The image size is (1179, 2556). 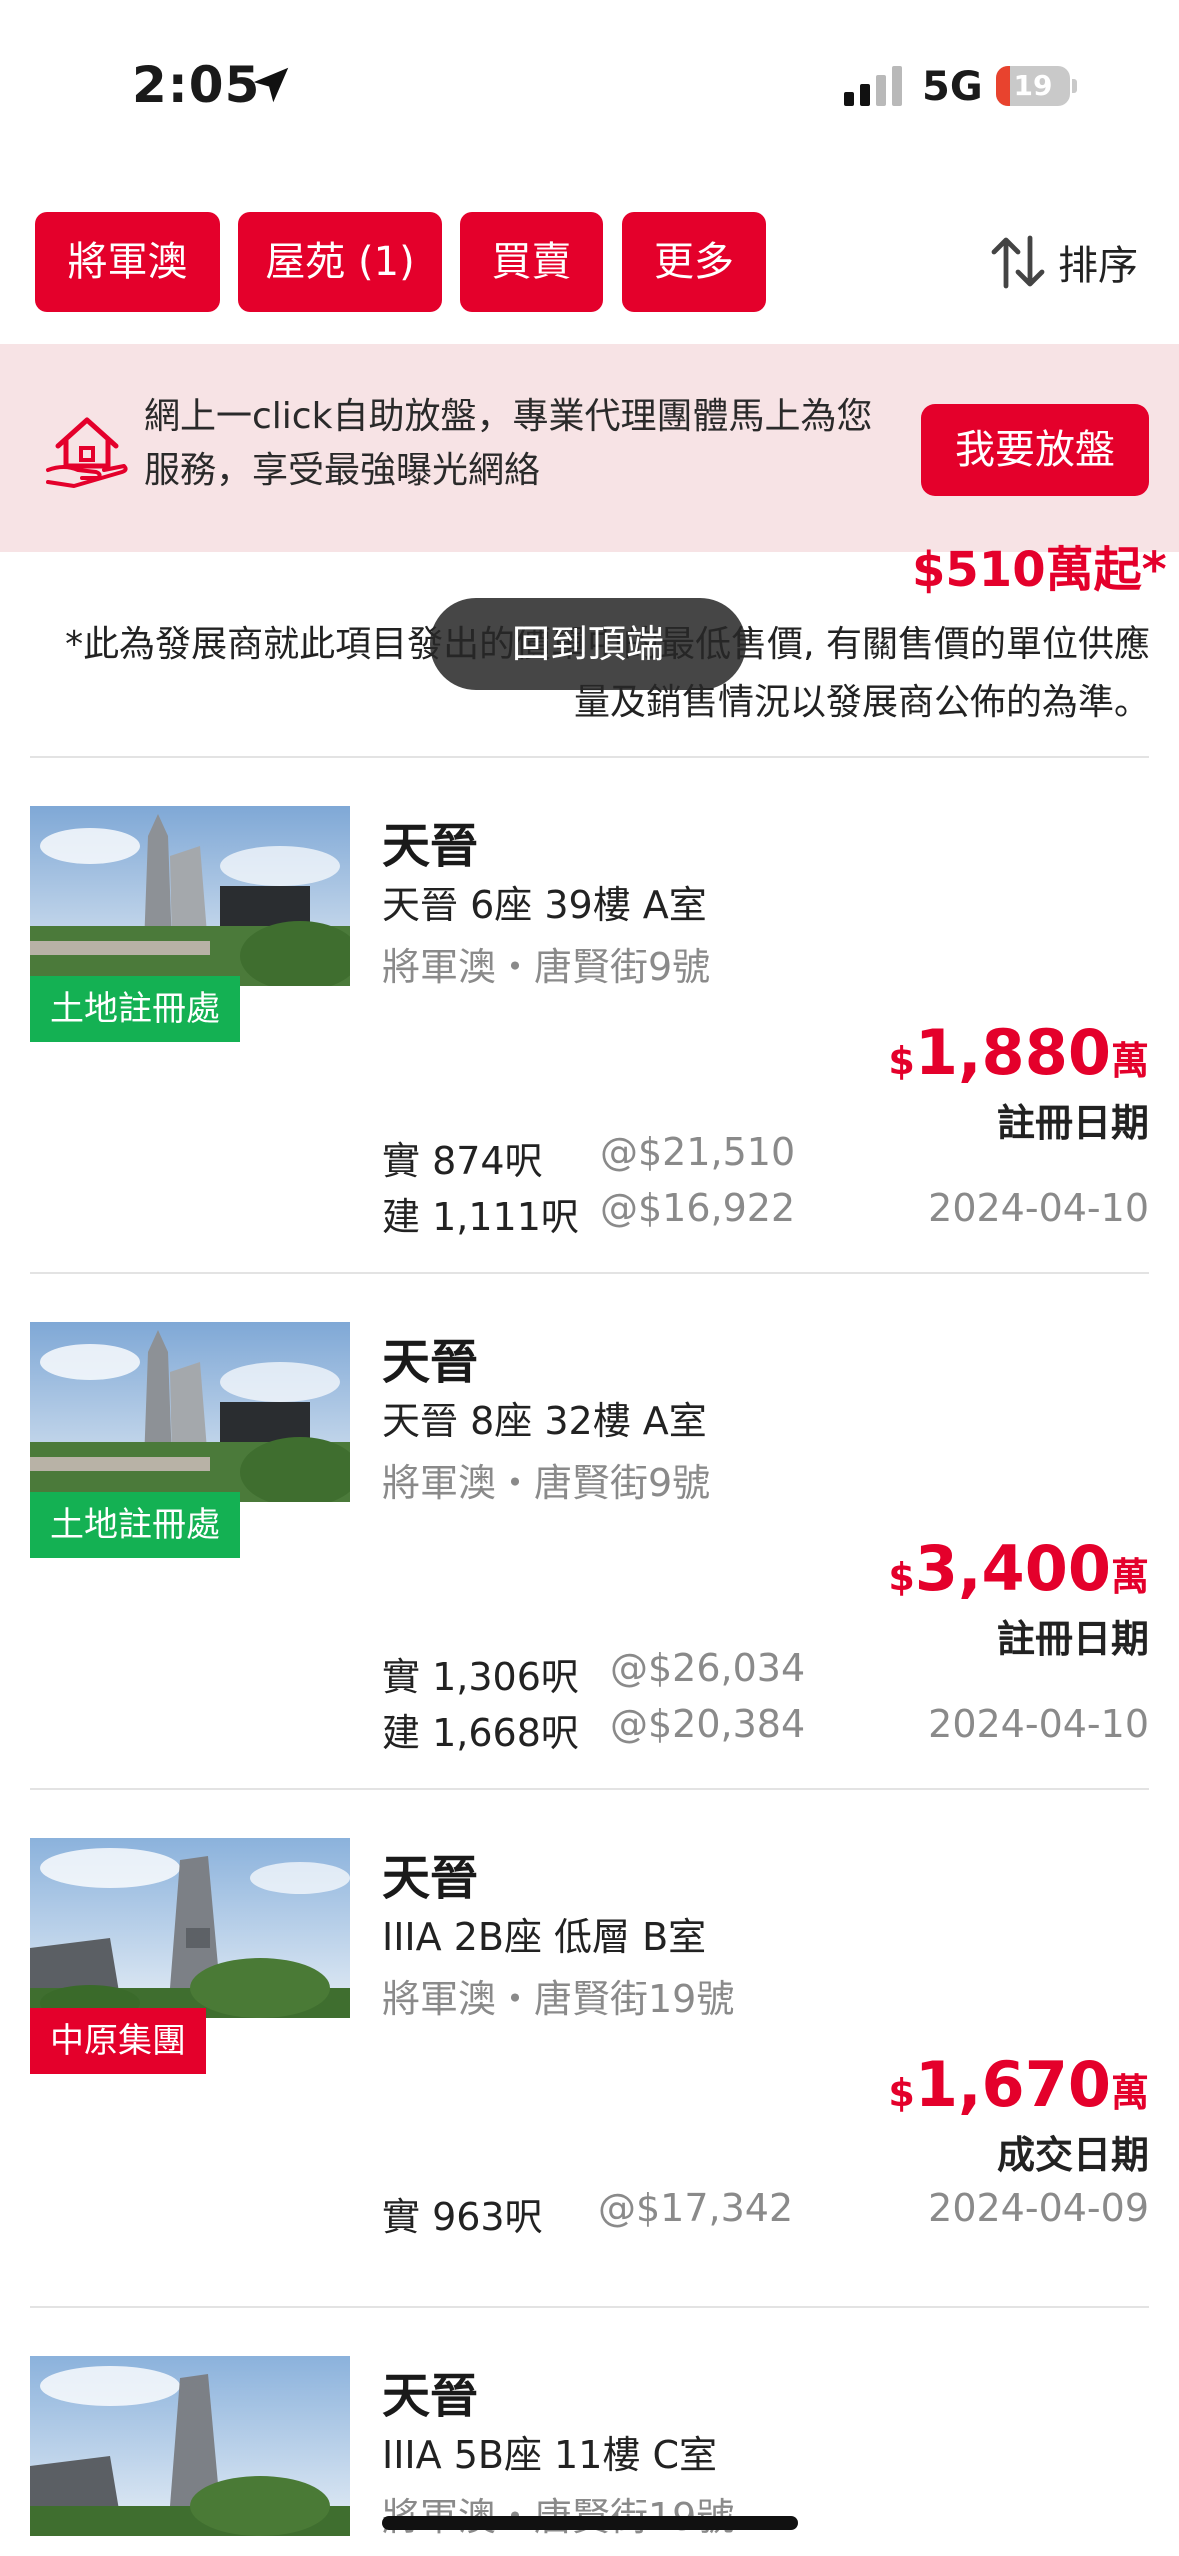 I want to click on price-value: 1,670, so click(x=1012, y=2084).